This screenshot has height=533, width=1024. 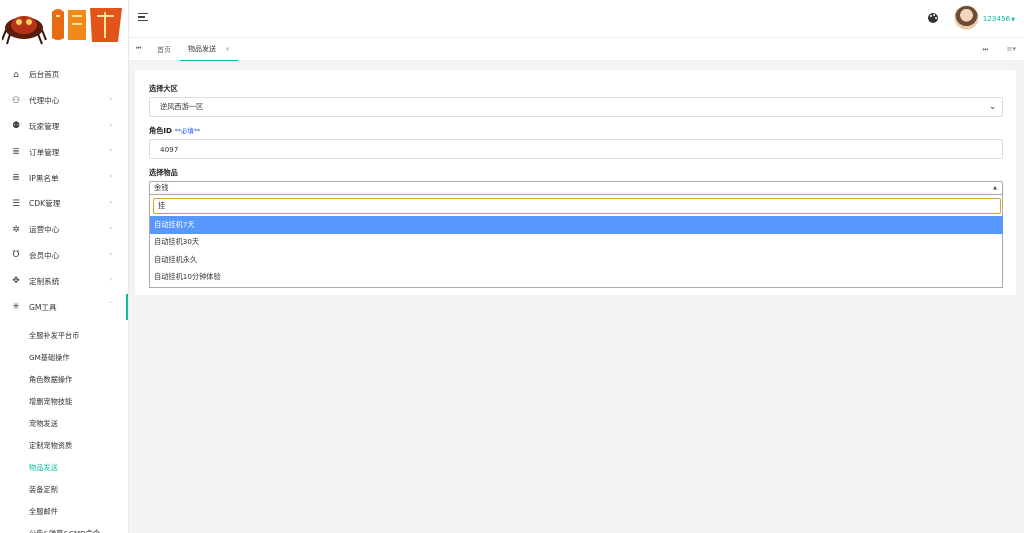 What do you see at coordinates (16, 307) in the screenshot?
I see `bug-icon: ✳` at bounding box center [16, 307].